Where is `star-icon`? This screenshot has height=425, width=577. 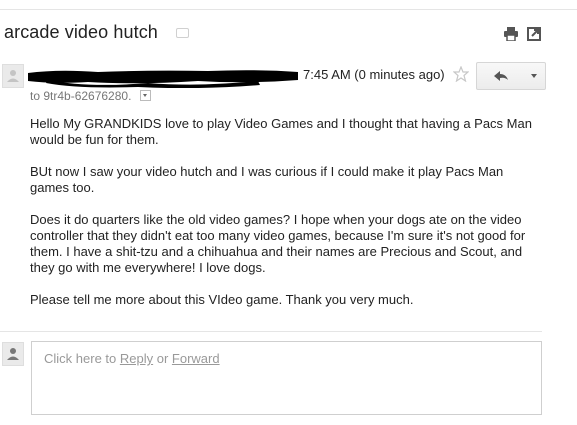 star-icon is located at coordinates (461, 74).